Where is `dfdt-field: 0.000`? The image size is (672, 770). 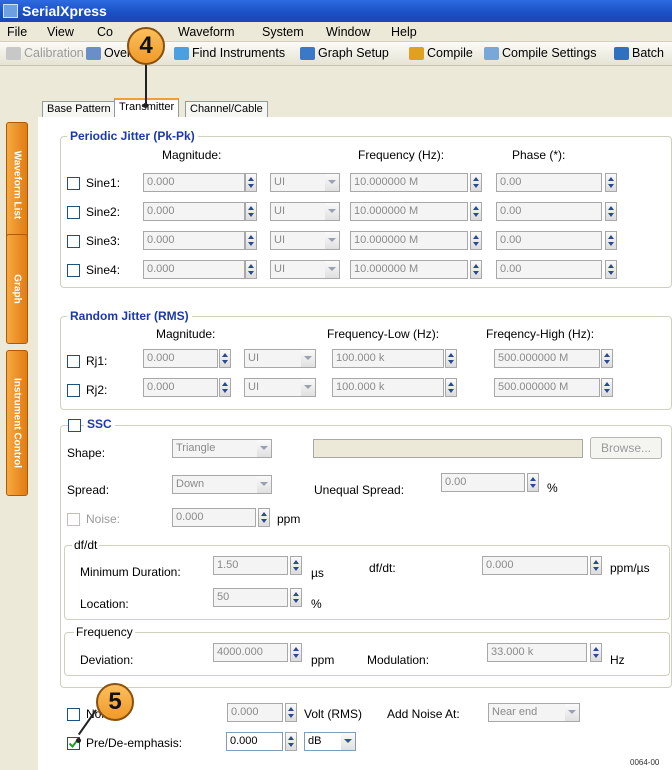
dfdt-field: 0.000 is located at coordinates (535, 565).